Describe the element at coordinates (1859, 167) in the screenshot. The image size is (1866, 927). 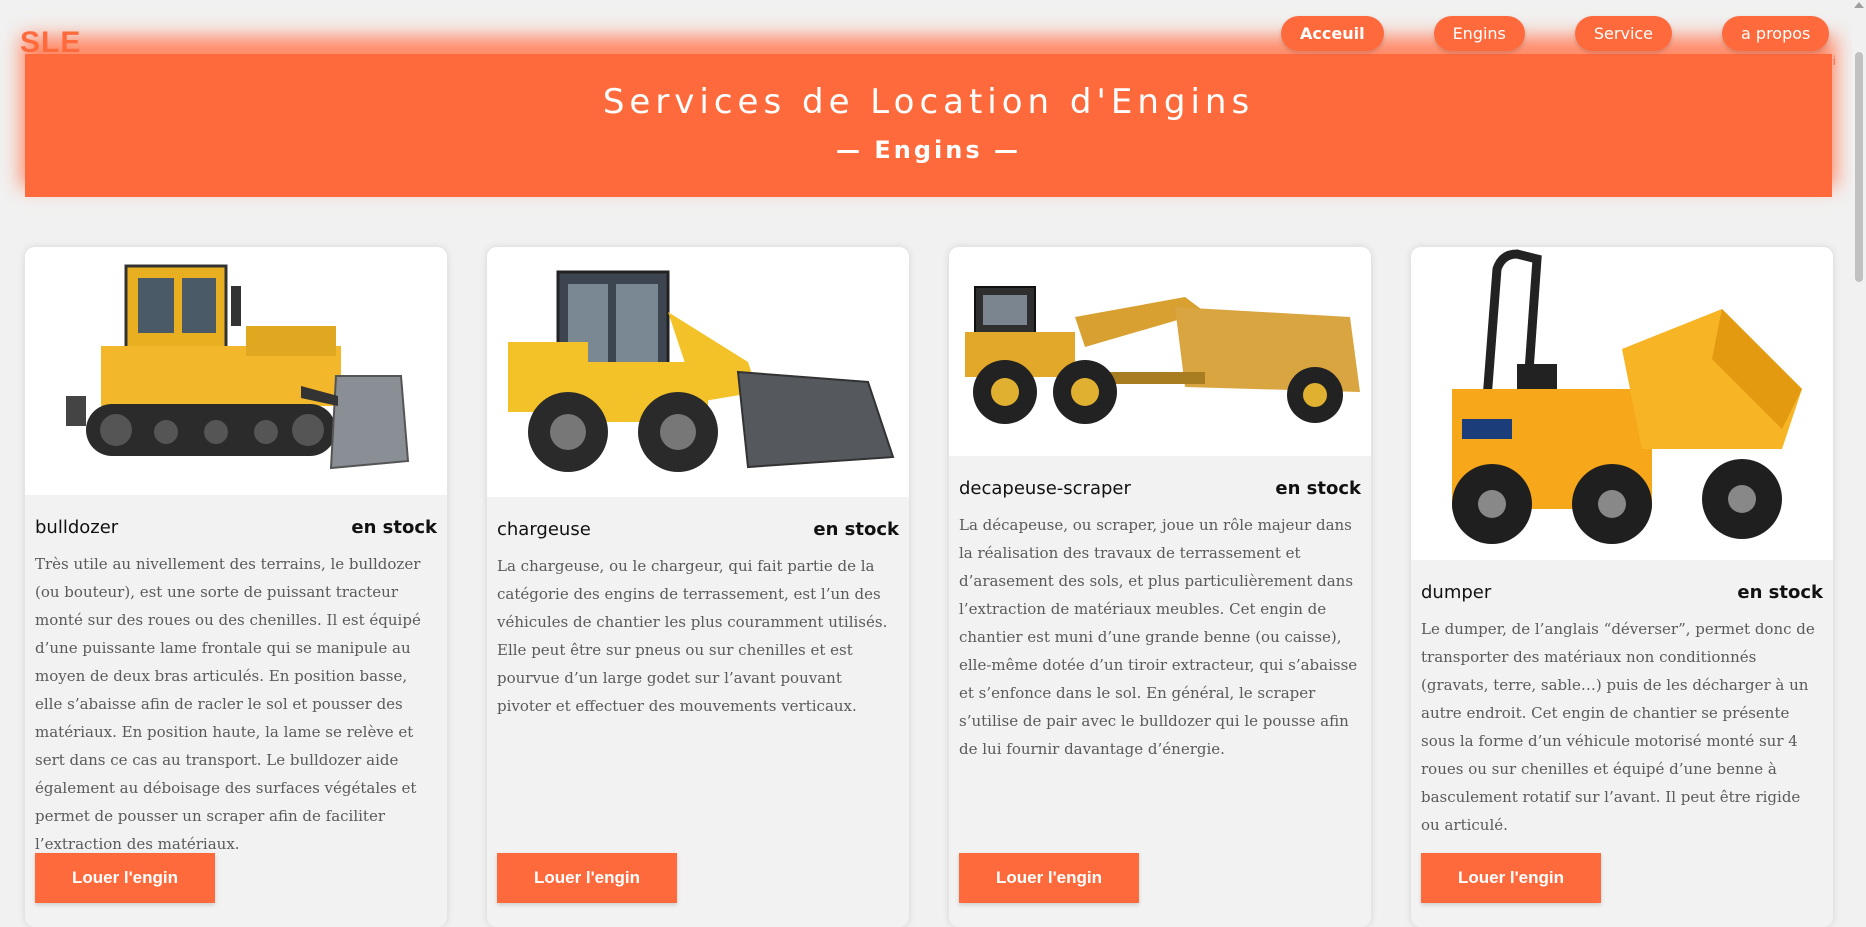
I see `scroll-thumb` at that location.